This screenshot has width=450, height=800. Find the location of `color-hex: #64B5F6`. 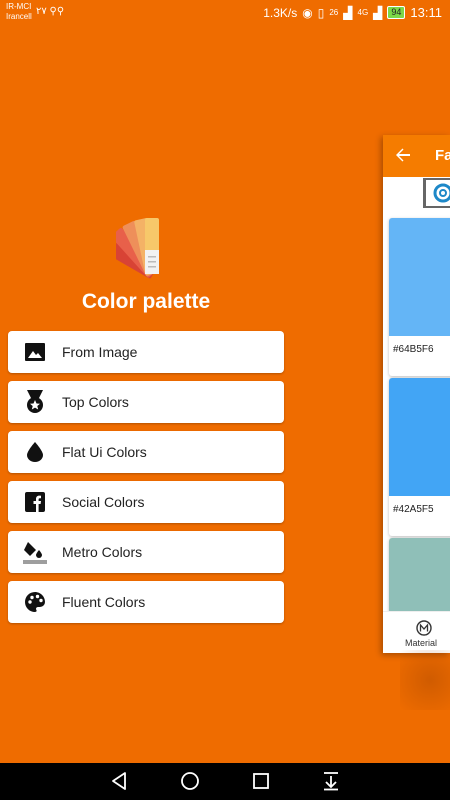

color-hex: #64B5F6 is located at coordinates (413, 349).